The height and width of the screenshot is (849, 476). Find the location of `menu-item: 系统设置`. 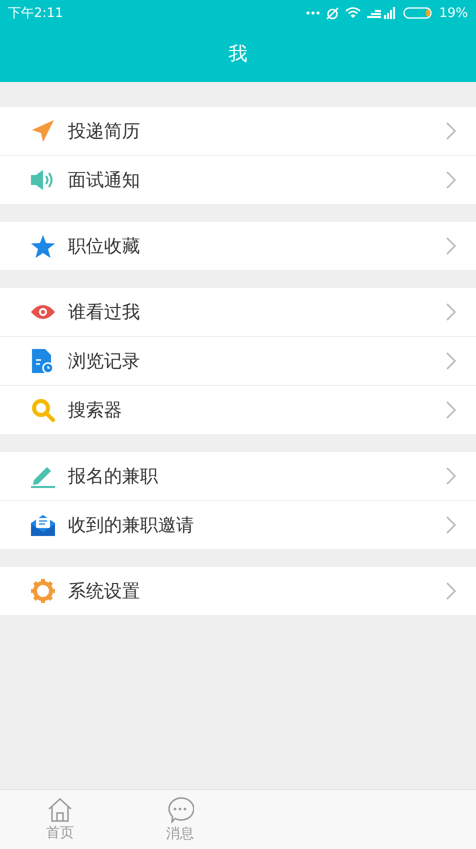

menu-item: 系统设置 is located at coordinates (238, 591).